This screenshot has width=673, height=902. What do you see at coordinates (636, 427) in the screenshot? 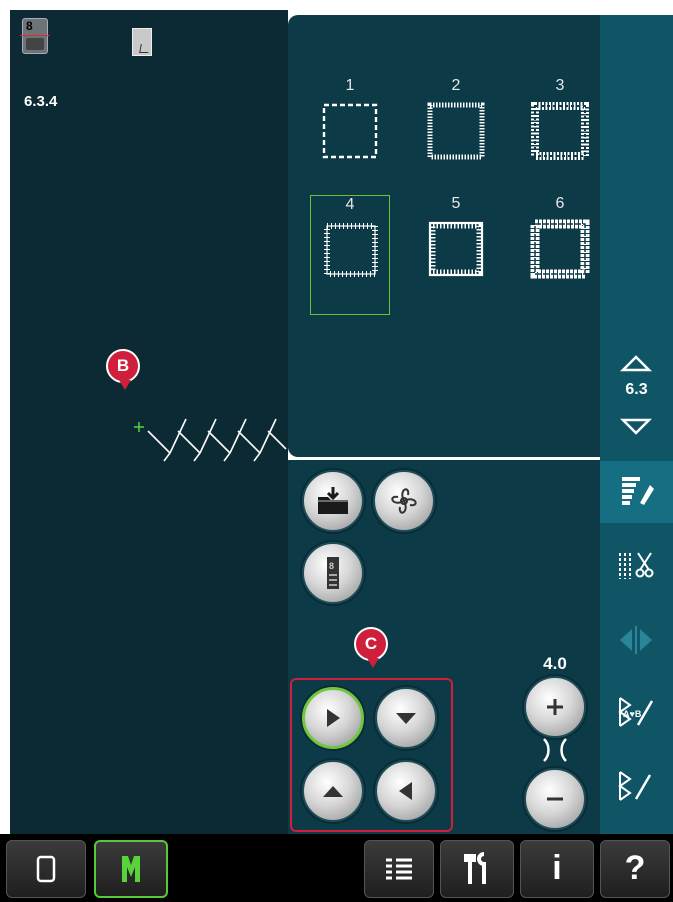
I see `page-down-icon` at bounding box center [636, 427].